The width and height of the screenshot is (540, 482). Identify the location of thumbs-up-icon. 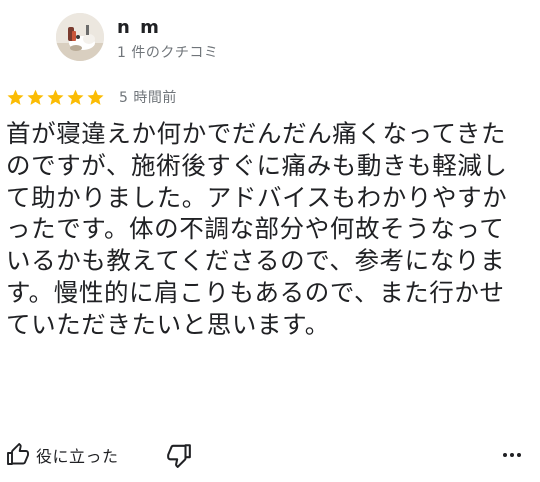
(18, 454).